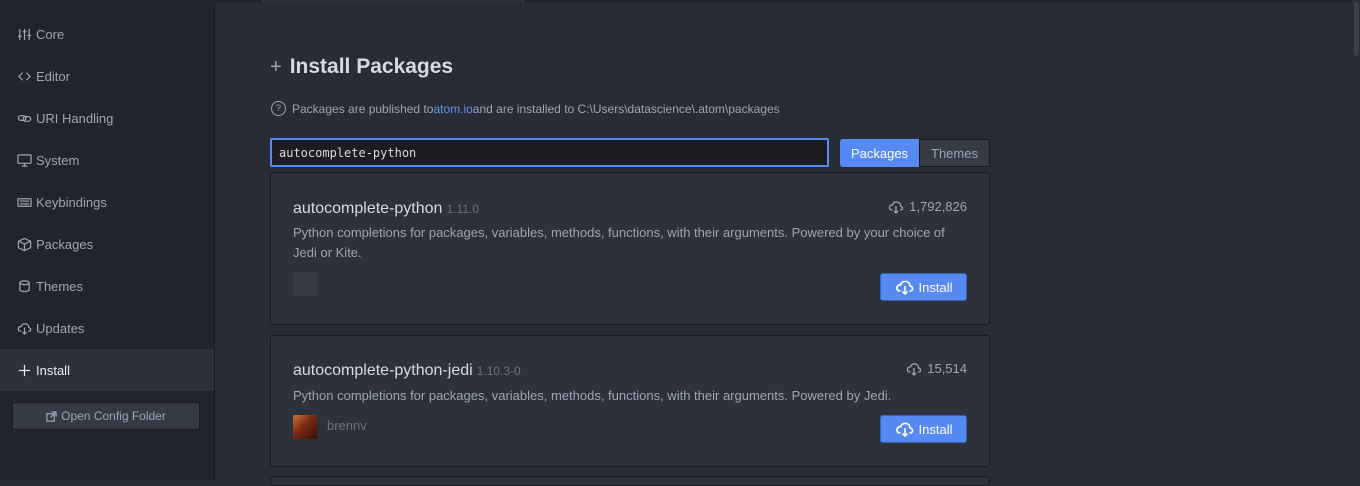 This screenshot has height=486, width=1360. What do you see at coordinates (53, 370) in the screenshot?
I see `sidebar-item-label: Install` at bounding box center [53, 370].